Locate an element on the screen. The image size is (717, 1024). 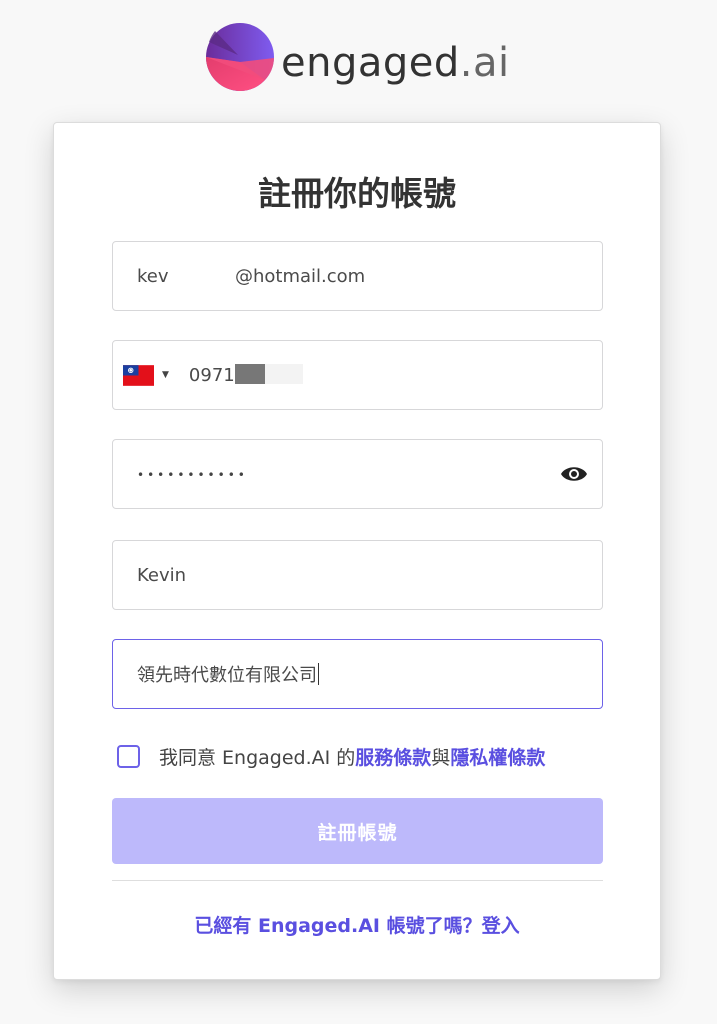
page-title: 註冊你的帳號 is located at coordinates (357, 193).